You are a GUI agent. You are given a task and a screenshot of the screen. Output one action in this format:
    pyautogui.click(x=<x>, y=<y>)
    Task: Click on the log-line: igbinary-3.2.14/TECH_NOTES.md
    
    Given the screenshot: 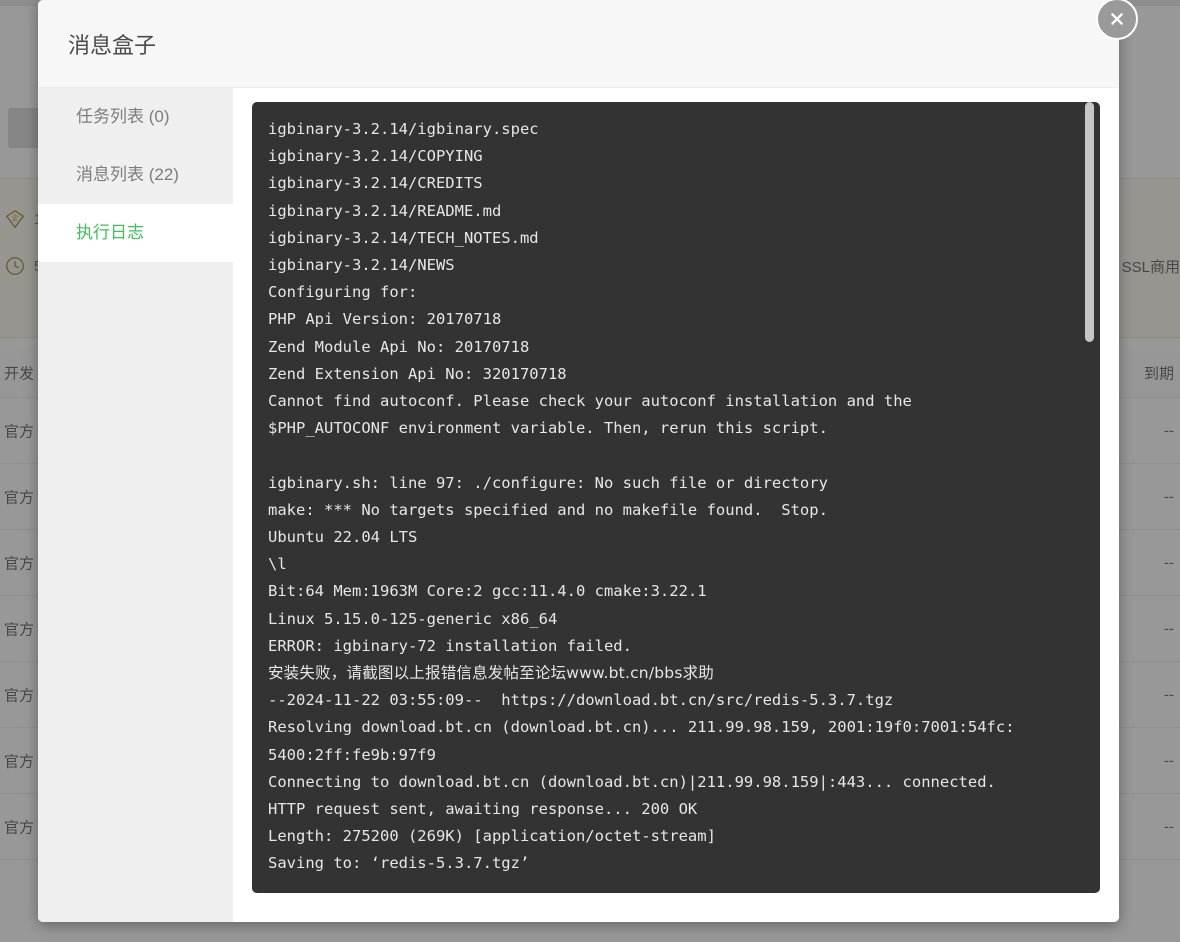 What is the action you would take?
    pyautogui.click(x=403, y=237)
    